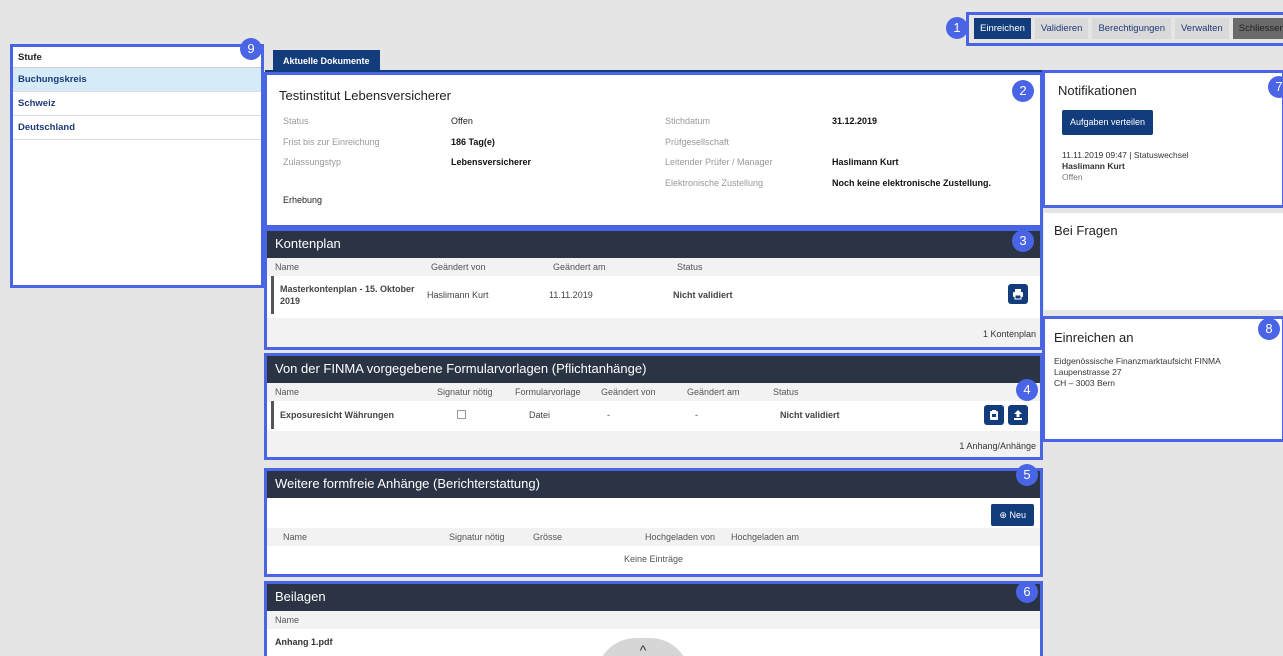 This screenshot has height=656, width=1283. I want to click on badge-9: 9, so click(251, 49).